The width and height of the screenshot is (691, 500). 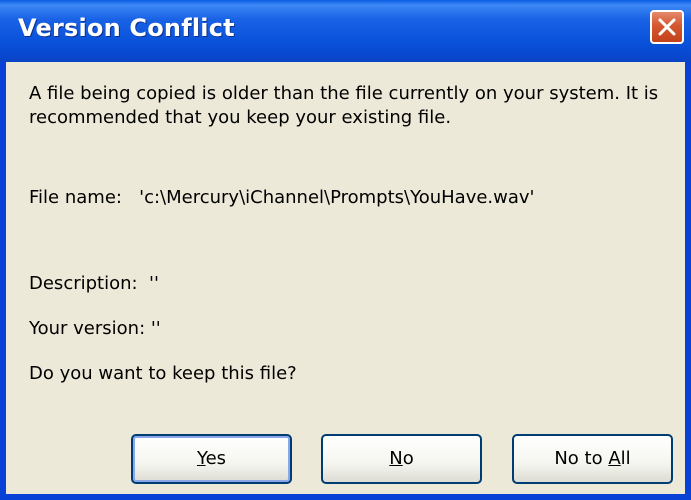 I want to click on close-icon, so click(x=667, y=27).